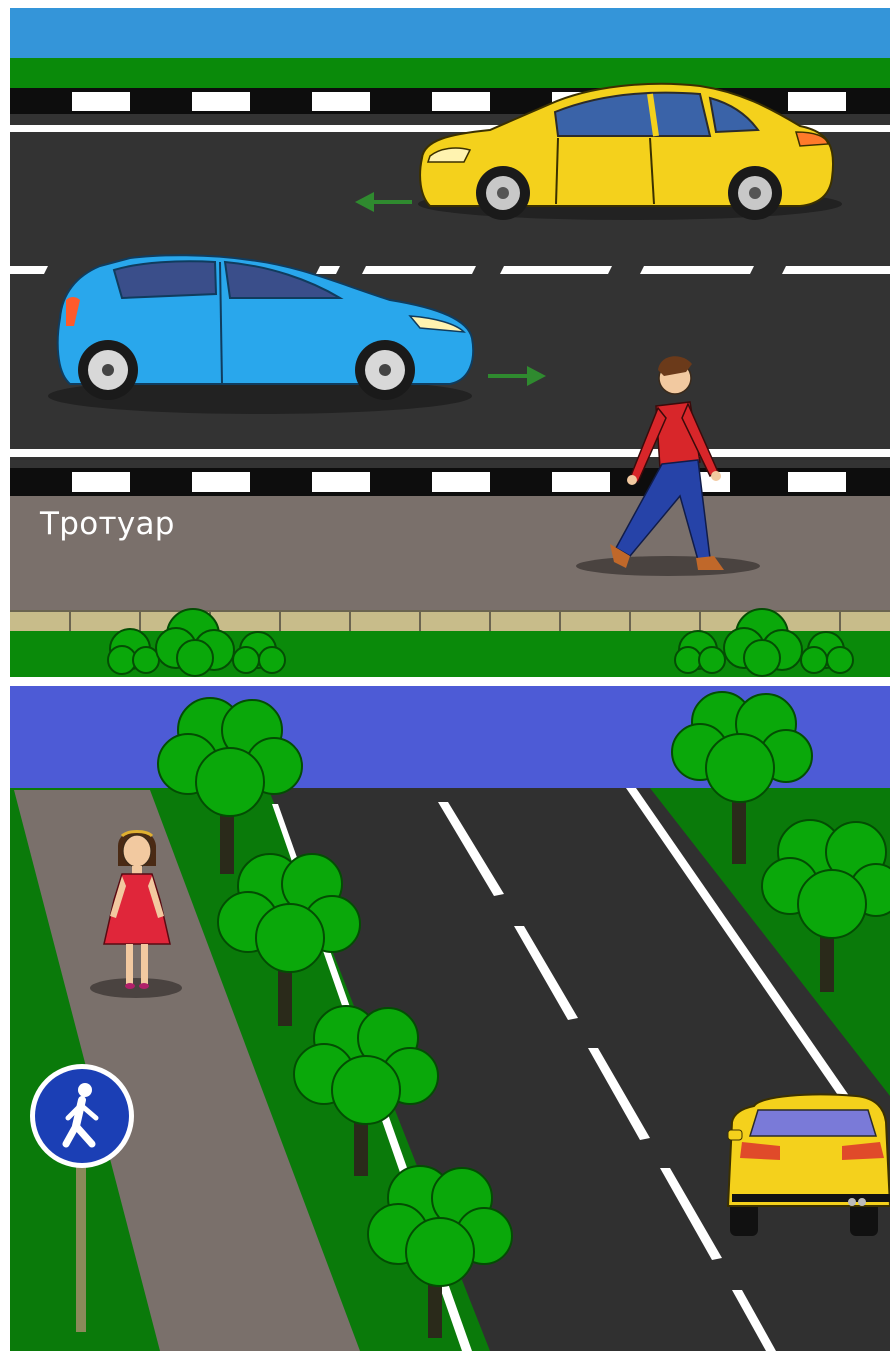 This screenshot has width=890, height=1351. Describe the element at coordinates (450, 34) in the screenshot. I see `sky` at that location.